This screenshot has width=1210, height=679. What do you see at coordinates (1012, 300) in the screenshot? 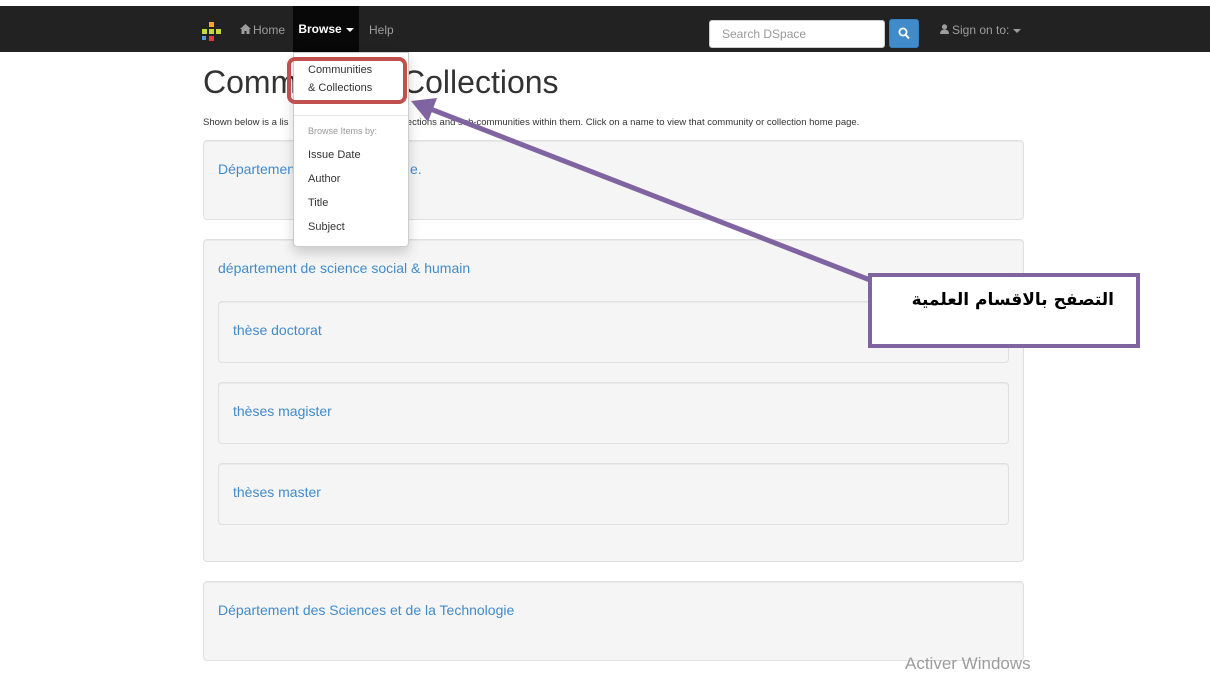
I see `callout-text: التصفح بالاقسام العلمية` at bounding box center [1012, 300].